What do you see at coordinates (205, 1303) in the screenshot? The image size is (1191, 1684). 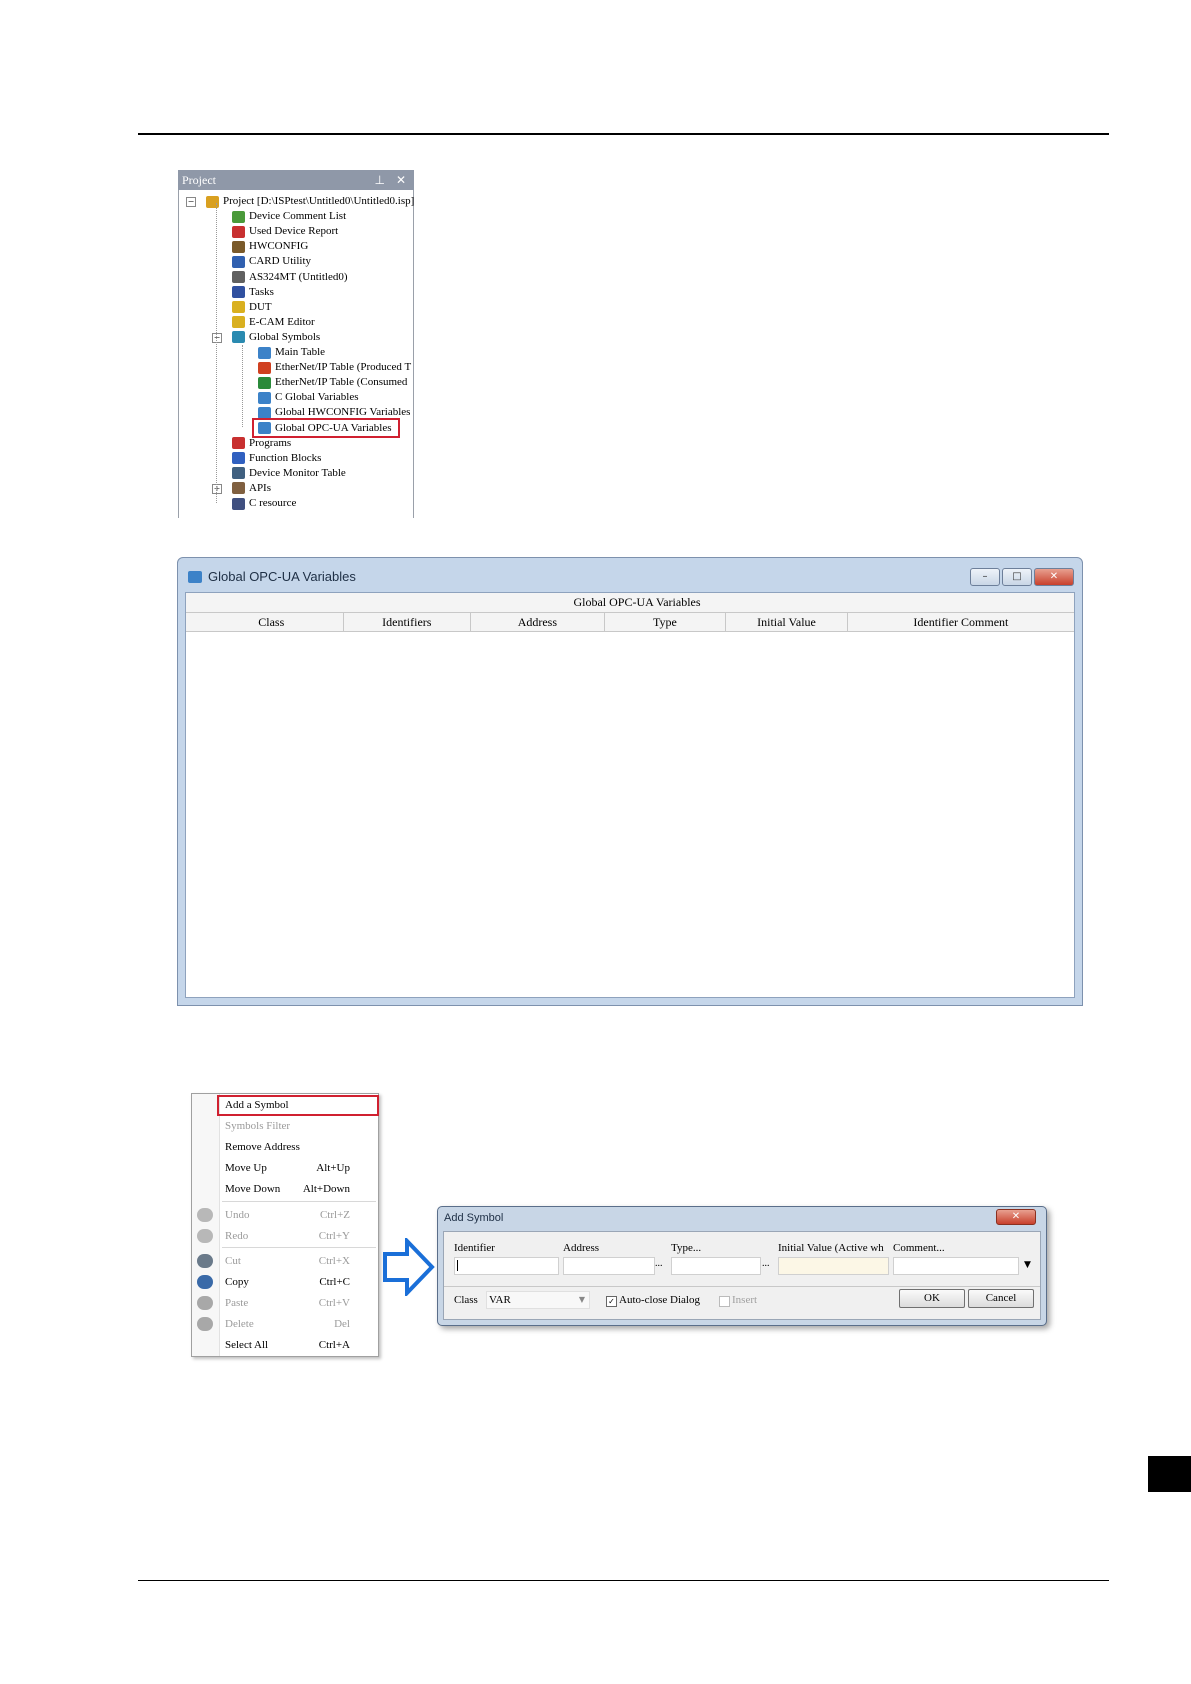 I see `paste-icon` at bounding box center [205, 1303].